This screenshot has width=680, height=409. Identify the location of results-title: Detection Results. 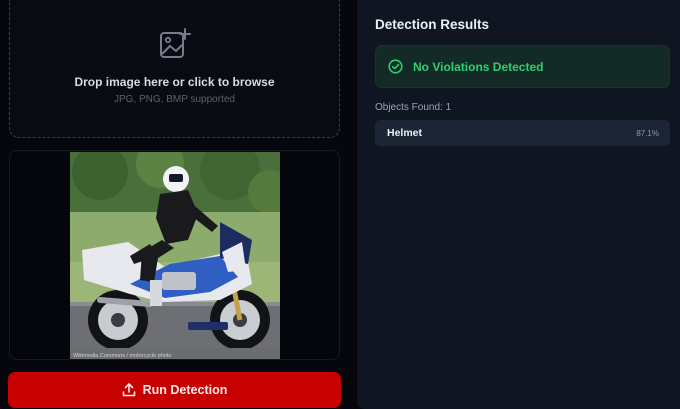
(432, 24).